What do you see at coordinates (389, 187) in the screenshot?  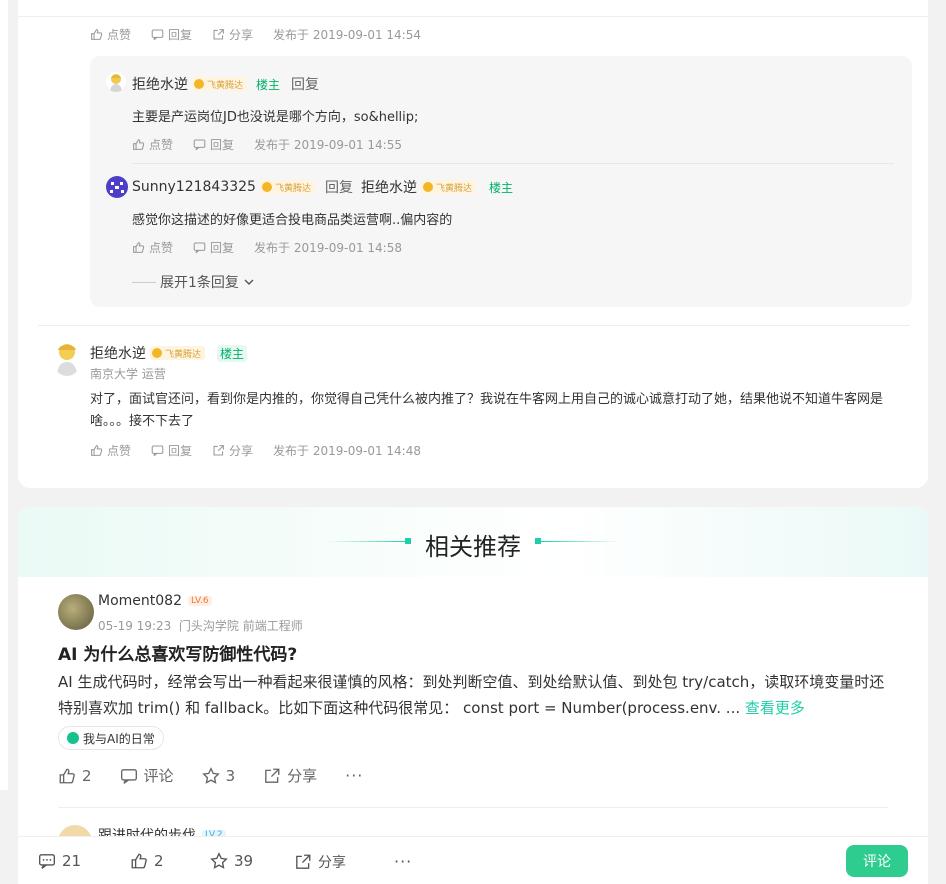 I see `reply-target-username: 拒绝水逆` at bounding box center [389, 187].